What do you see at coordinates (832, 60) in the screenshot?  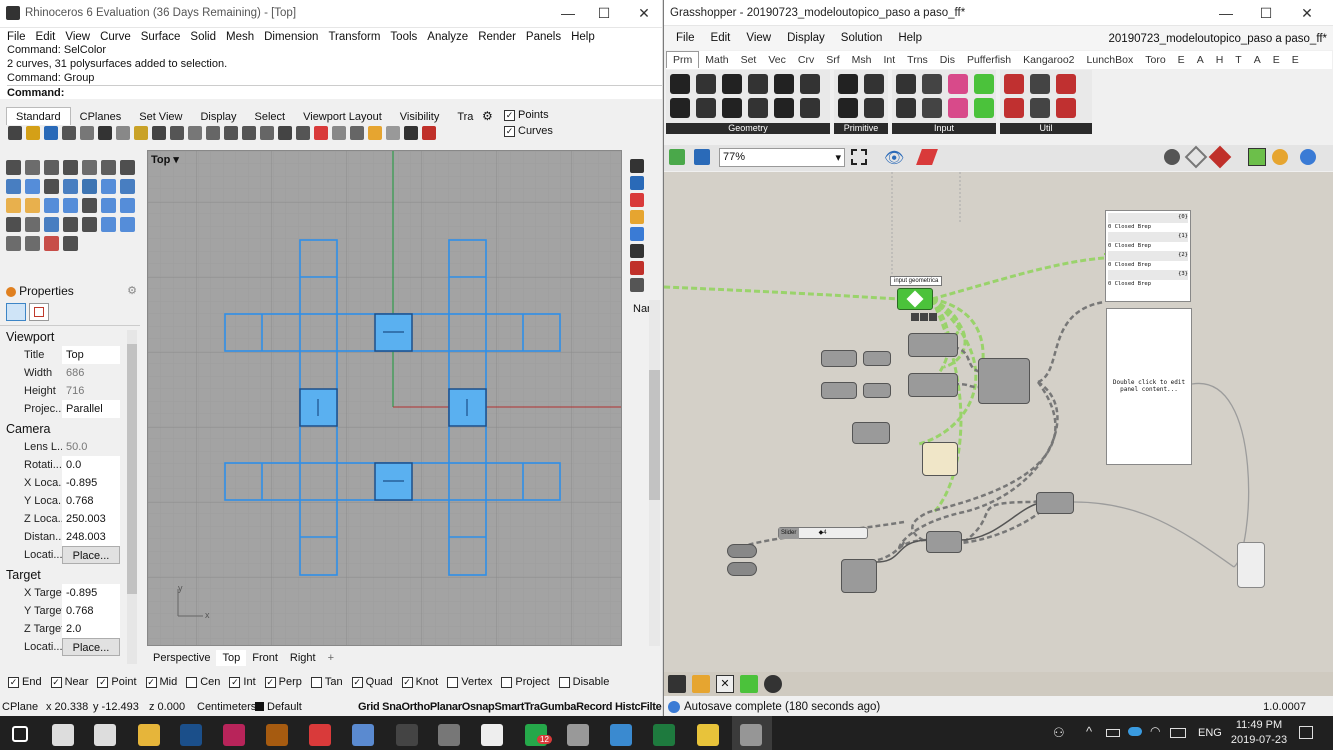 I see `gh-tab: Srf` at bounding box center [832, 60].